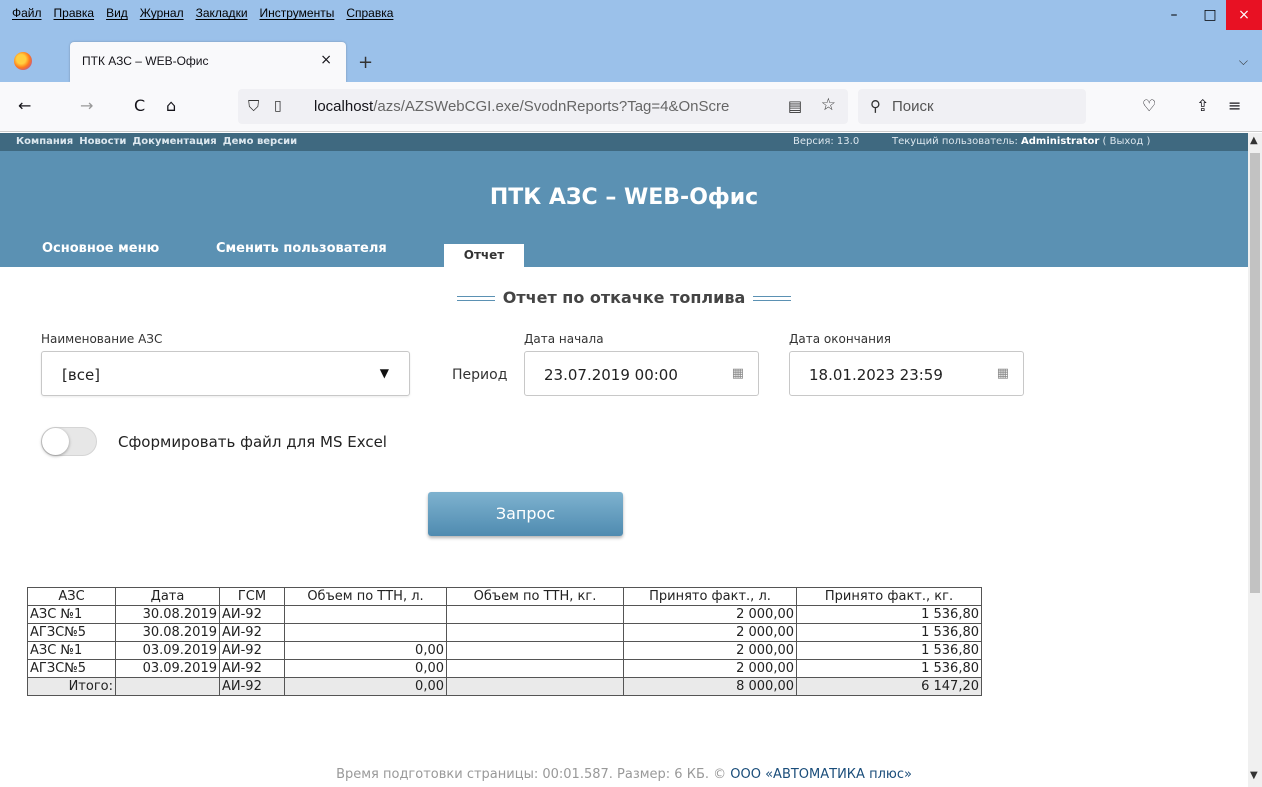  Describe the element at coordinates (55, 441) in the screenshot. I see `toggle-knob` at that location.